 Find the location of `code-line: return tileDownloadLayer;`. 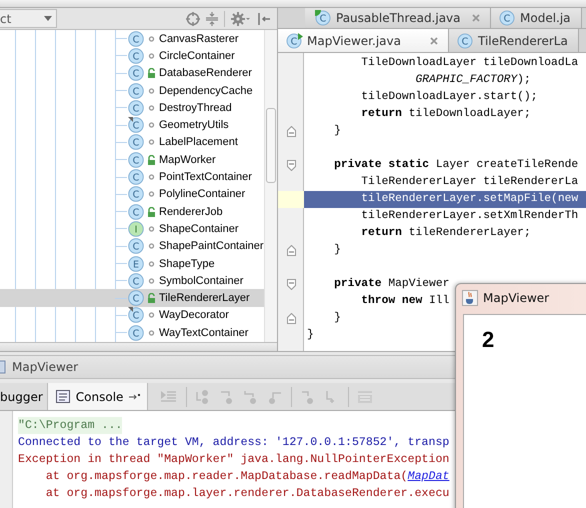

code-line: return tileDownloadLayer; is located at coordinates (445, 114).